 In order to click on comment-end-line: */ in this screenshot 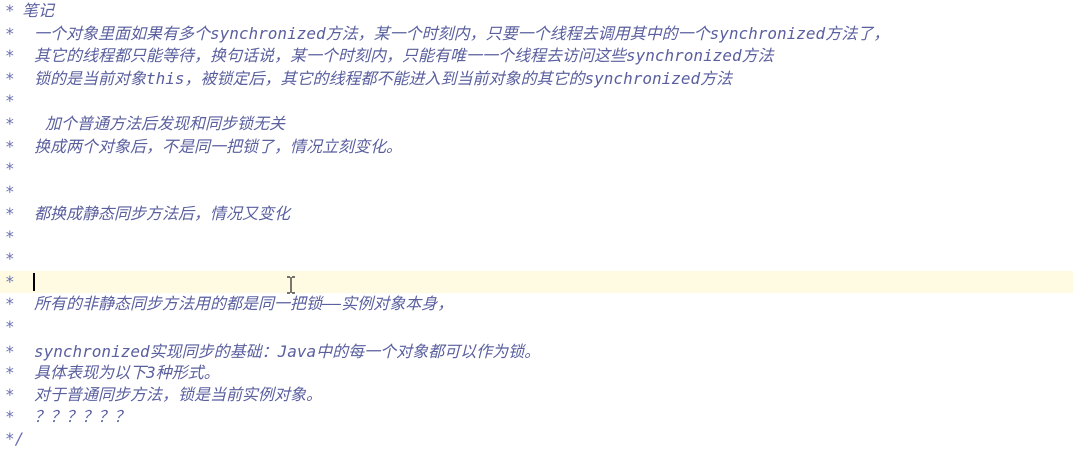, I will do `click(536, 438)`.